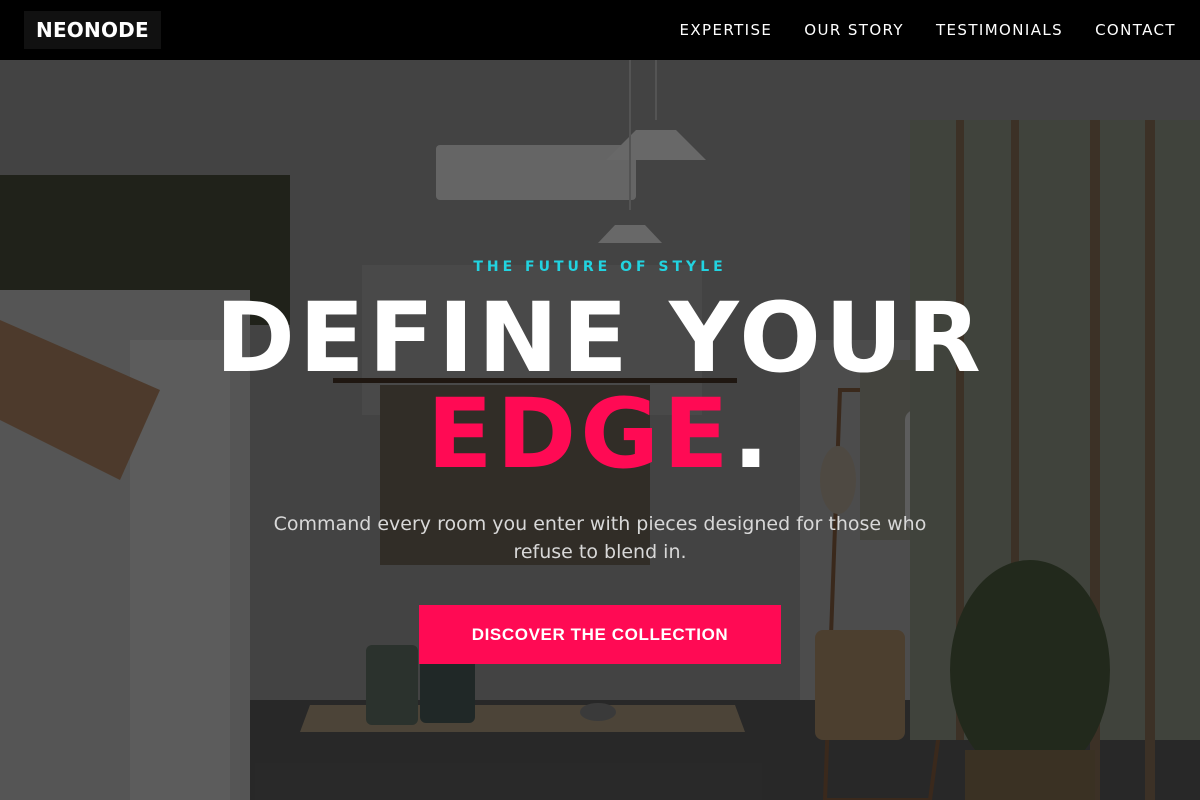 The image size is (1200, 800). Describe the element at coordinates (725, 30) in the screenshot. I see `nav-link-expertise: EXPERTISE` at that location.